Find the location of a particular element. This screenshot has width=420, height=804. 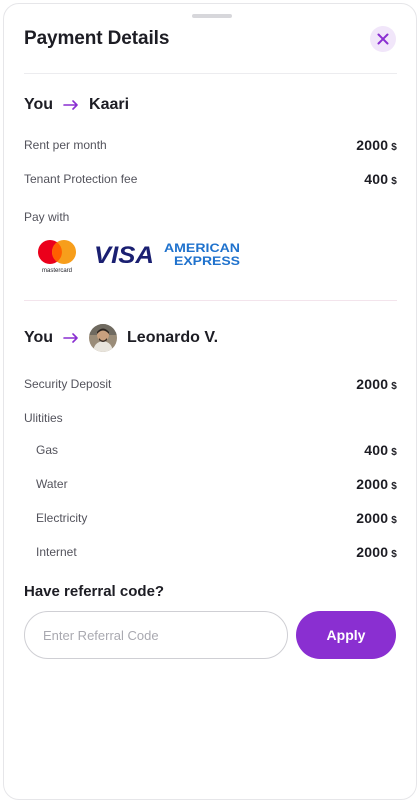

section-divider is located at coordinates (210, 300).